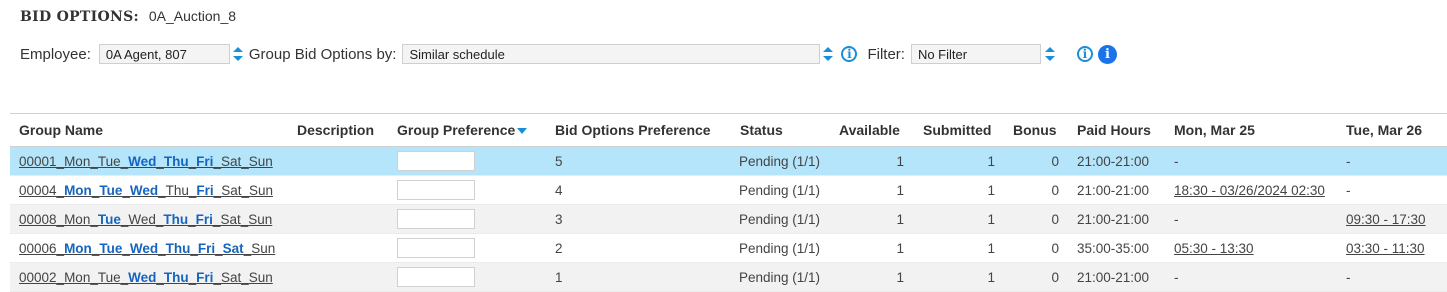  What do you see at coordinates (957, 130) in the screenshot?
I see `col-submitted: Submitted` at bounding box center [957, 130].